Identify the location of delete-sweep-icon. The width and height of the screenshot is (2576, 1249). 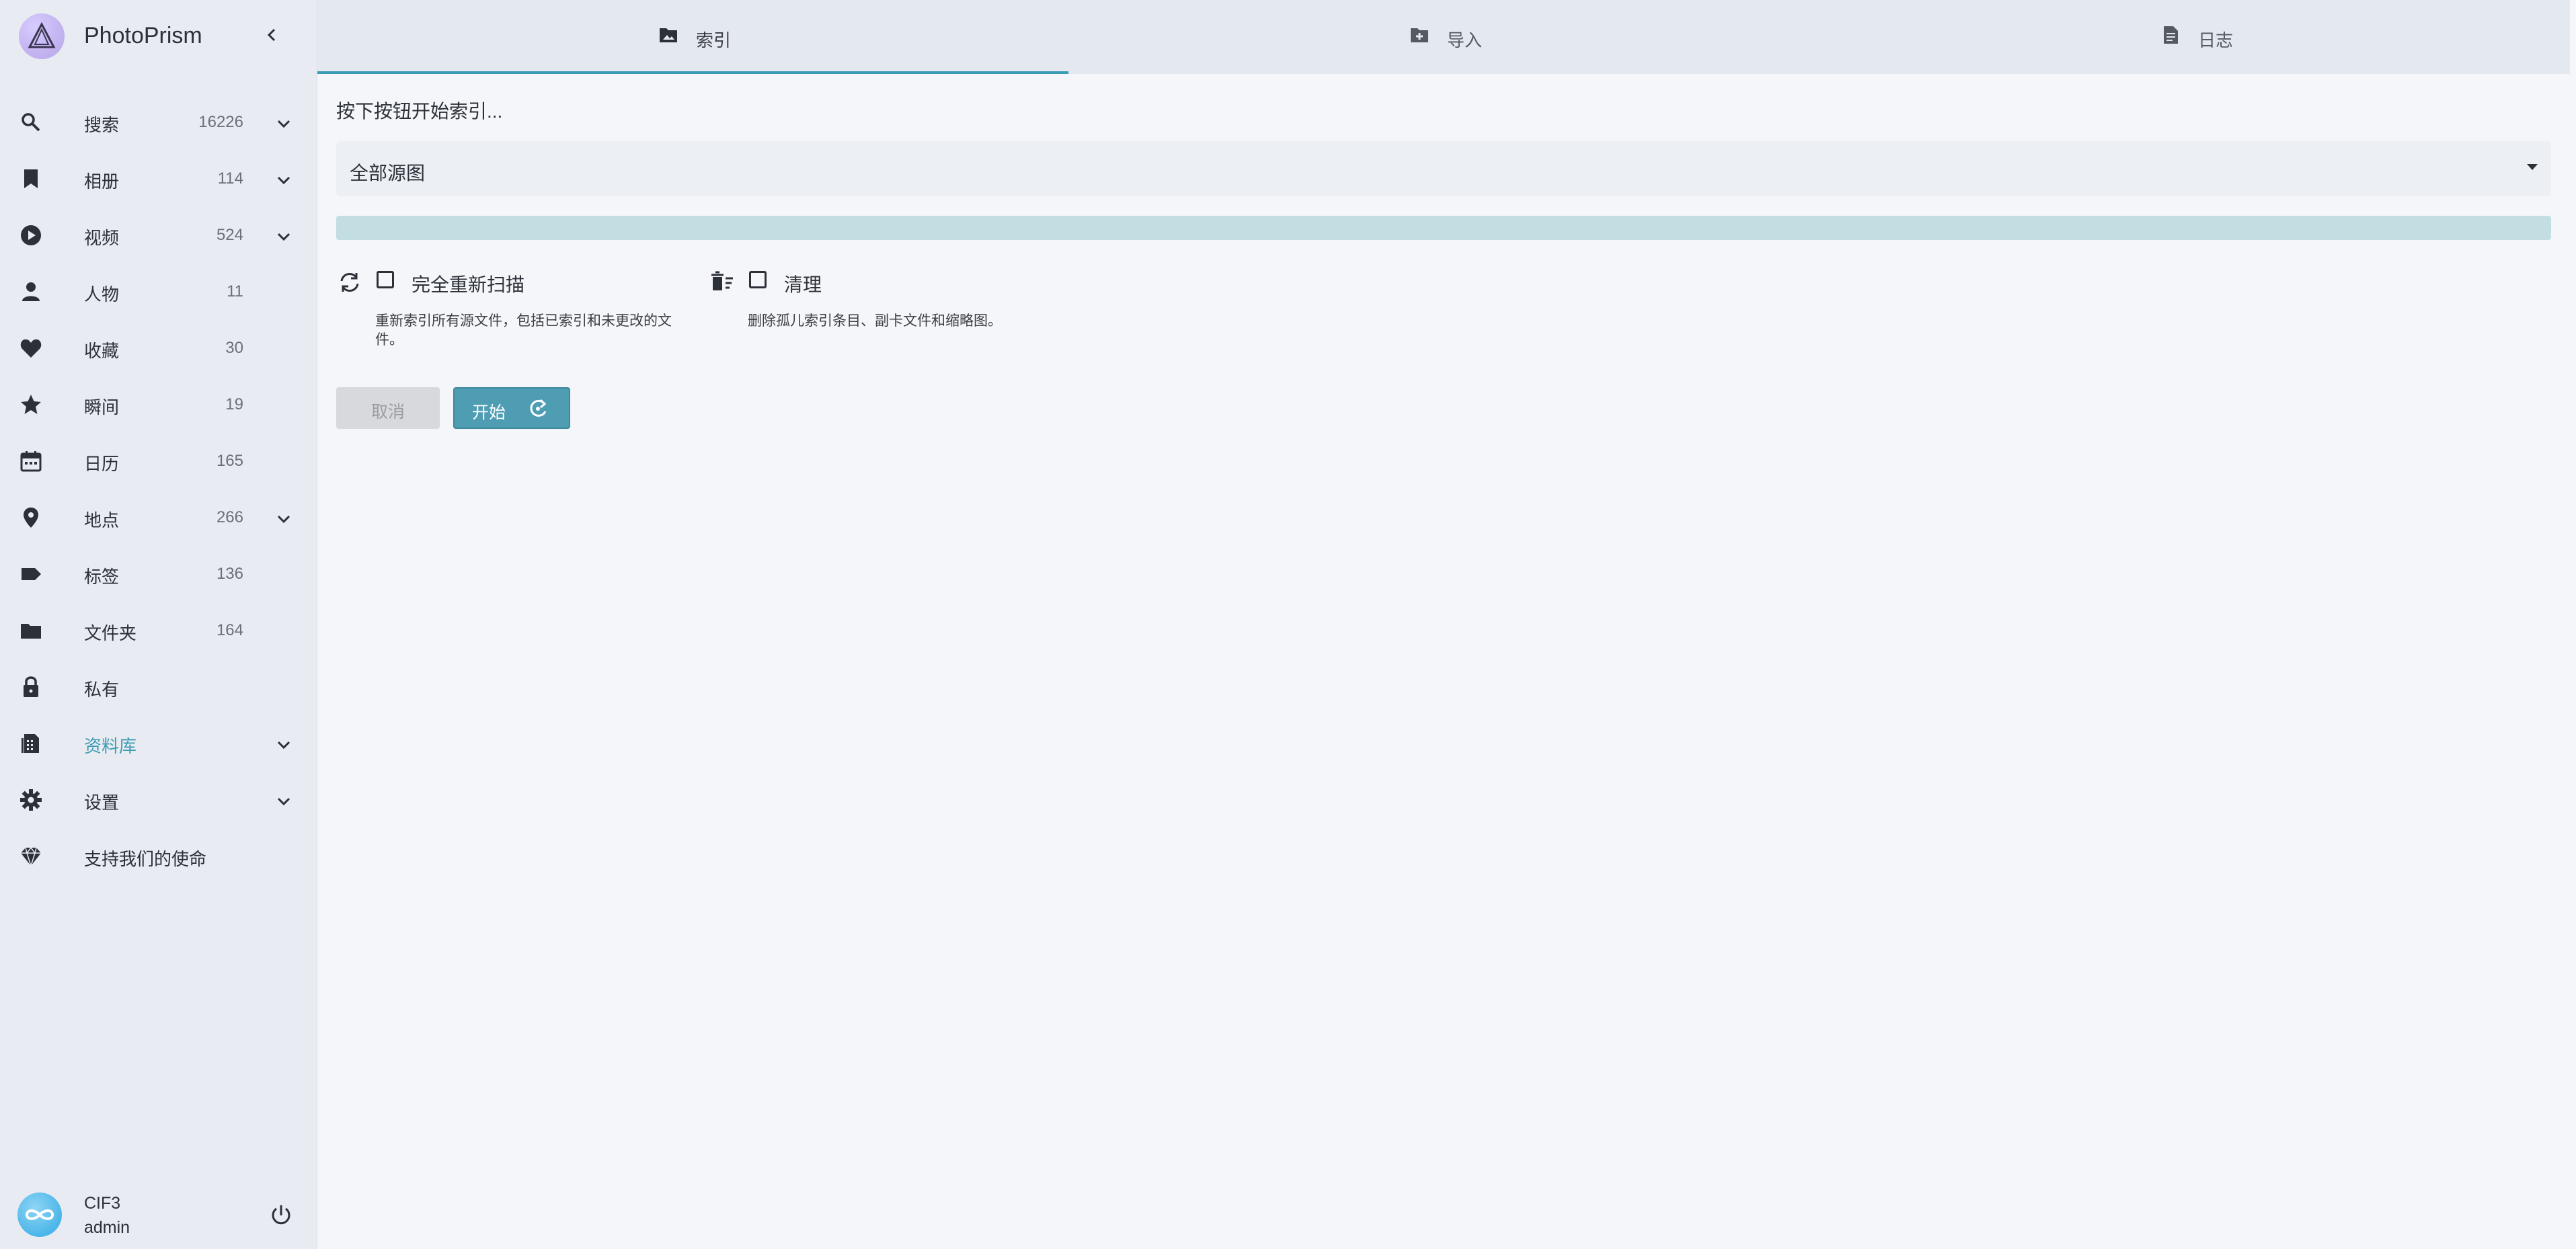
(722, 280).